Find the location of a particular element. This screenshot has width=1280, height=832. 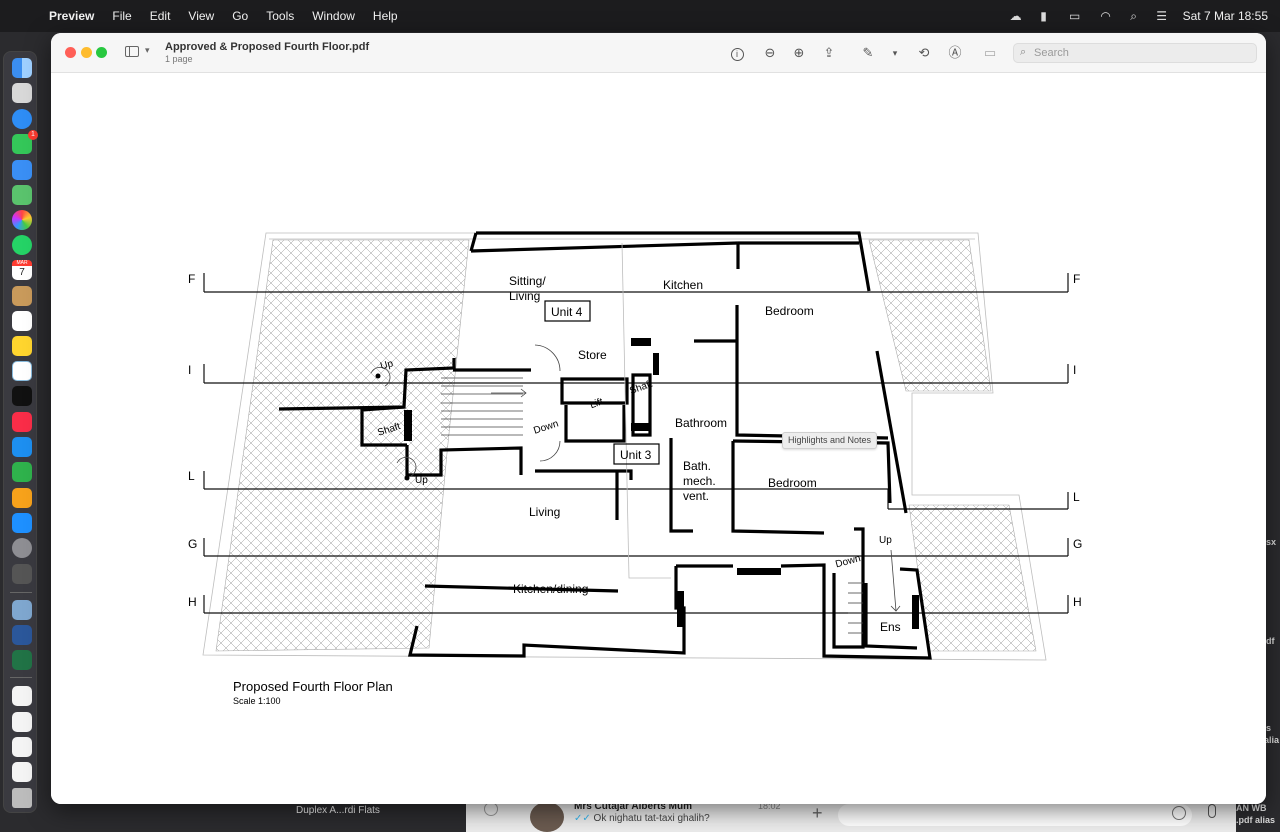

cloud-icon: ☁ is located at coordinates (1016, 16).